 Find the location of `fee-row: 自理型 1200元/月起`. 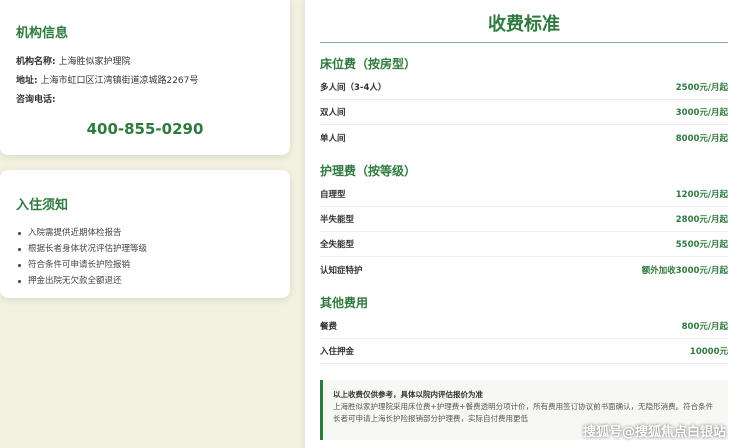

fee-row: 自理型 1200元/月起 is located at coordinates (524, 194).